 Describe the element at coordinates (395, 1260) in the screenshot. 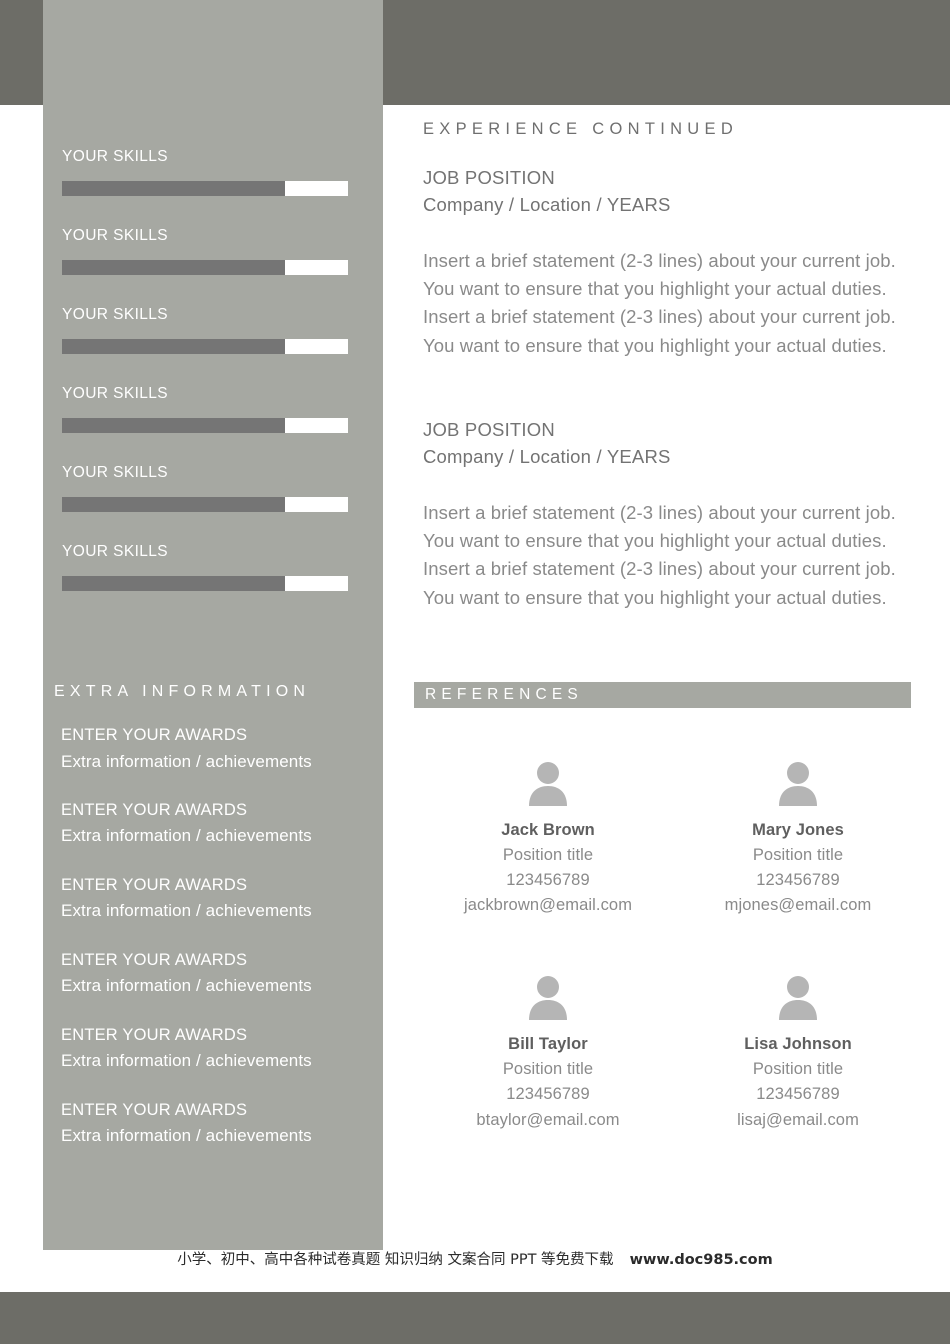

I see `footer-text: 小学、初中、高中各种试卷真题 知识归纳 文案合同 PPT 等免费下载` at that location.